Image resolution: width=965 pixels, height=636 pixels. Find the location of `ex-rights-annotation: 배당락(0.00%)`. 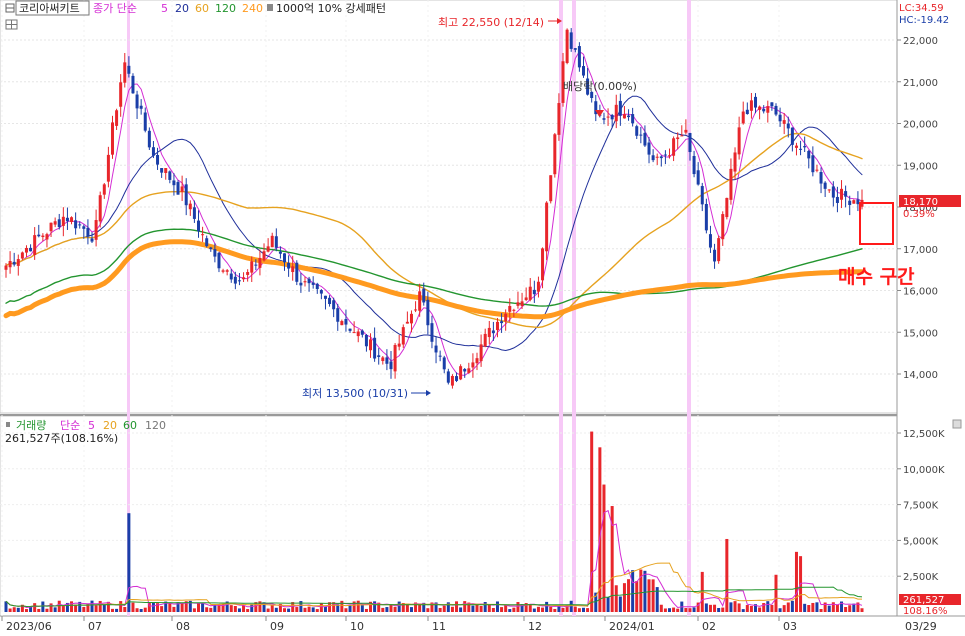

ex-rights-annotation: 배당락(0.00%) is located at coordinates (600, 86).